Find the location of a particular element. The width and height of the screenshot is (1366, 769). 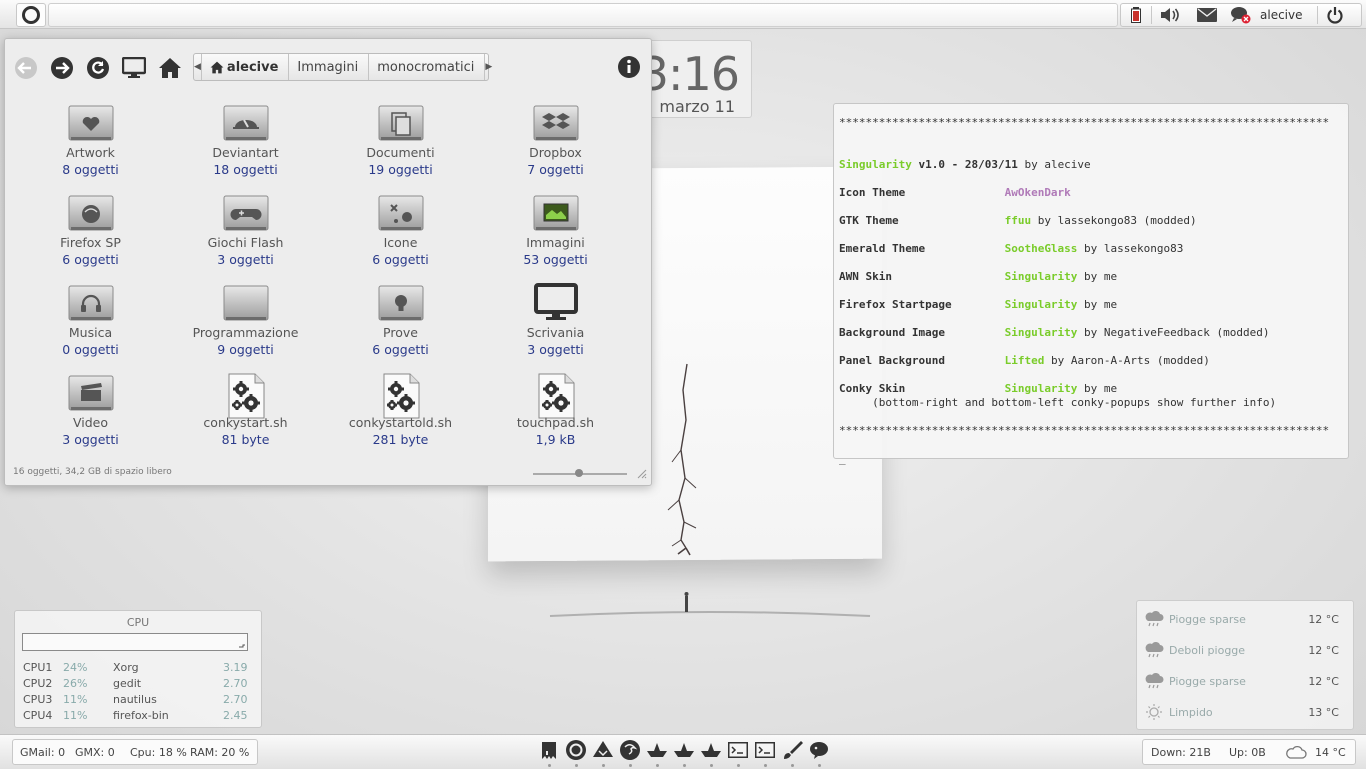

gmail-count: GMail: 0 is located at coordinates (42, 752).